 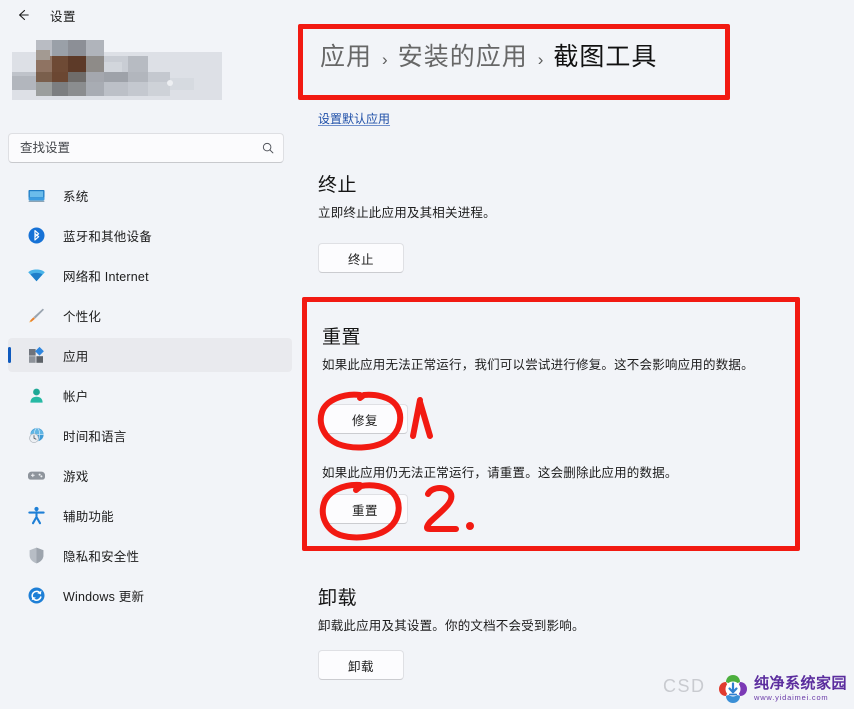 What do you see at coordinates (407, 213) in the screenshot?
I see `terminate-section-description: 立即终止此应用及其相关进程。` at bounding box center [407, 213].